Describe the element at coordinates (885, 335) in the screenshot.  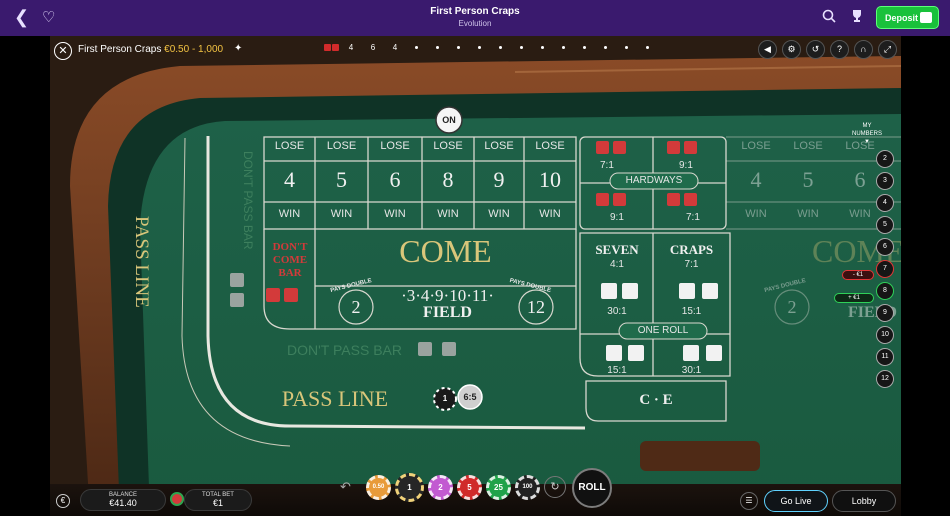
I see `my-number: 10` at that location.